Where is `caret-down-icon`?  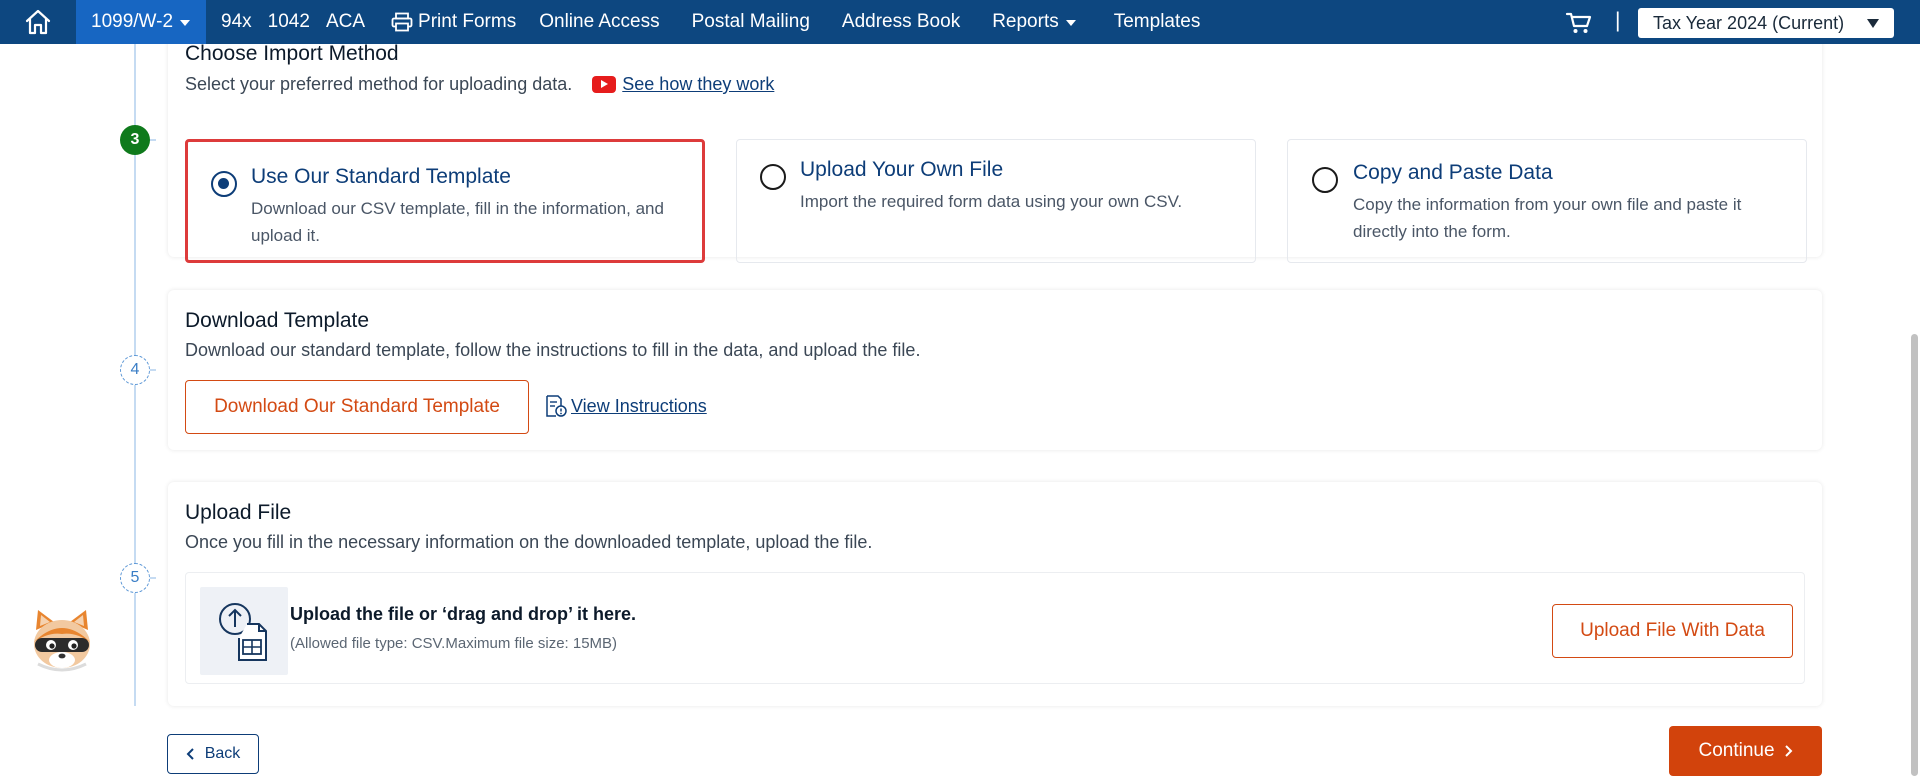 caret-down-icon is located at coordinates (1873, 23).